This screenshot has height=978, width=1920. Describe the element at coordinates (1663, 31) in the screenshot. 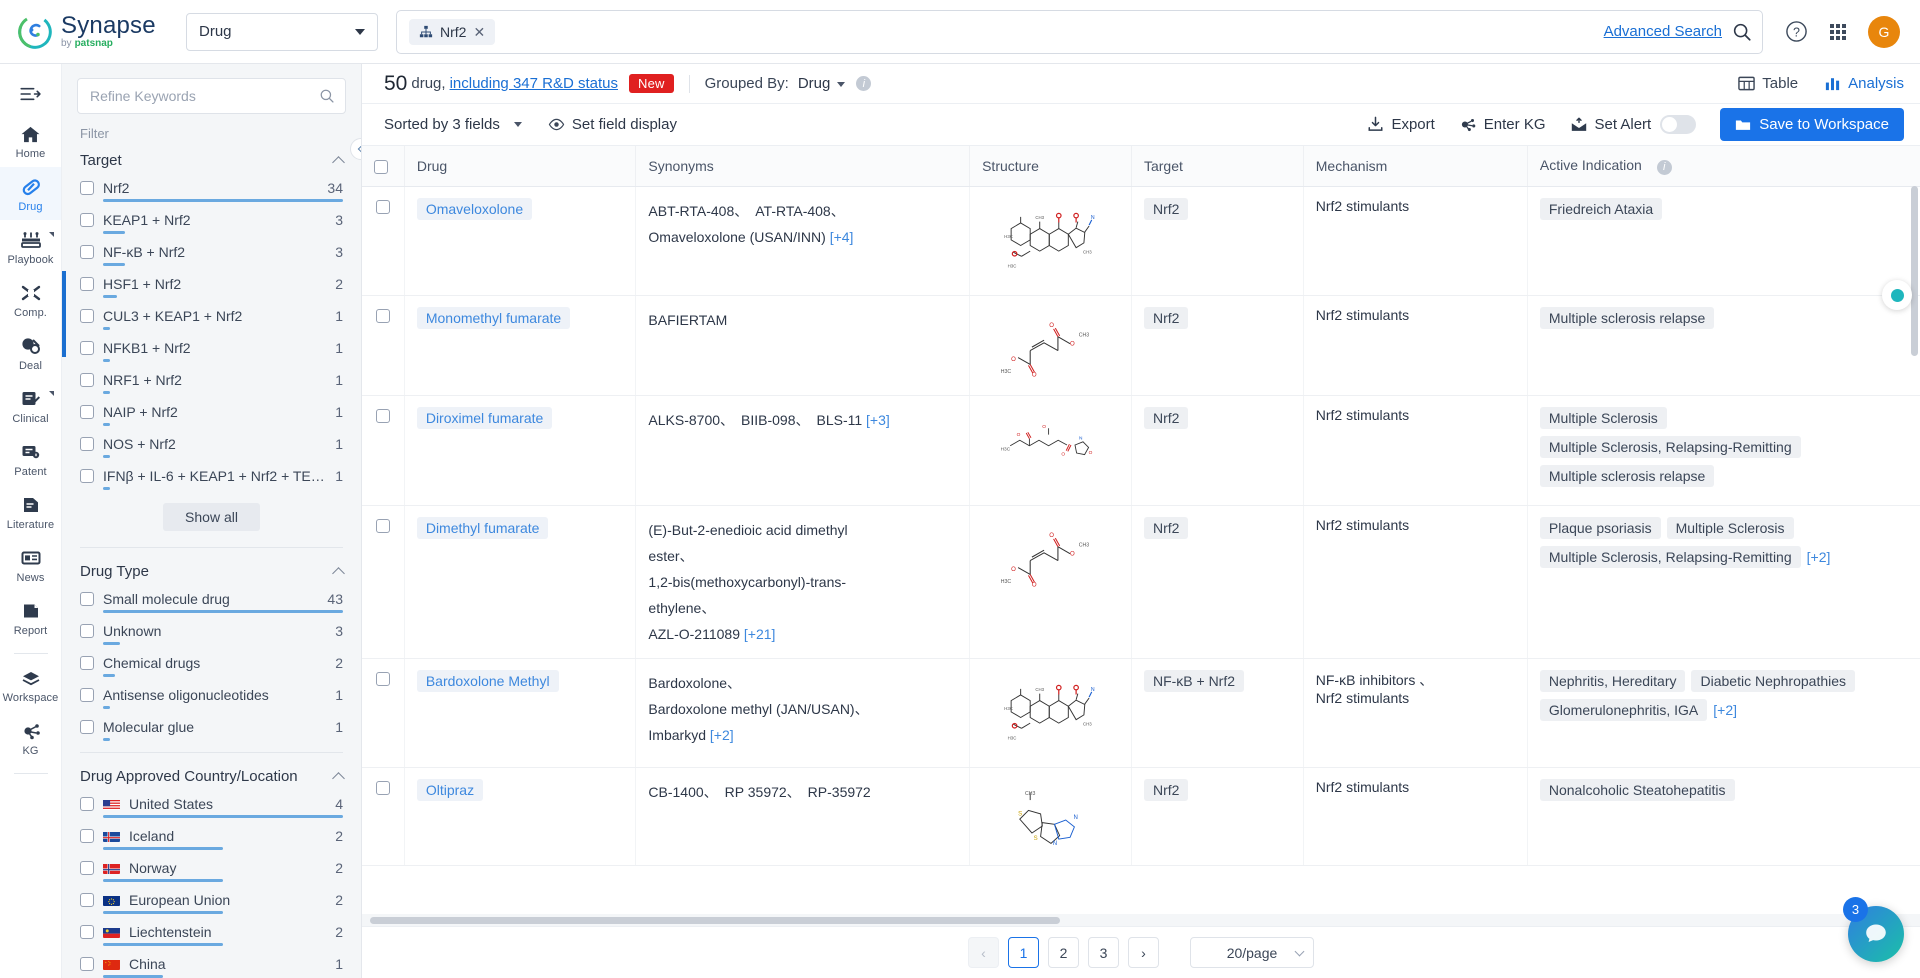

I see `advanced-search-link: Advanced Search` at that location.